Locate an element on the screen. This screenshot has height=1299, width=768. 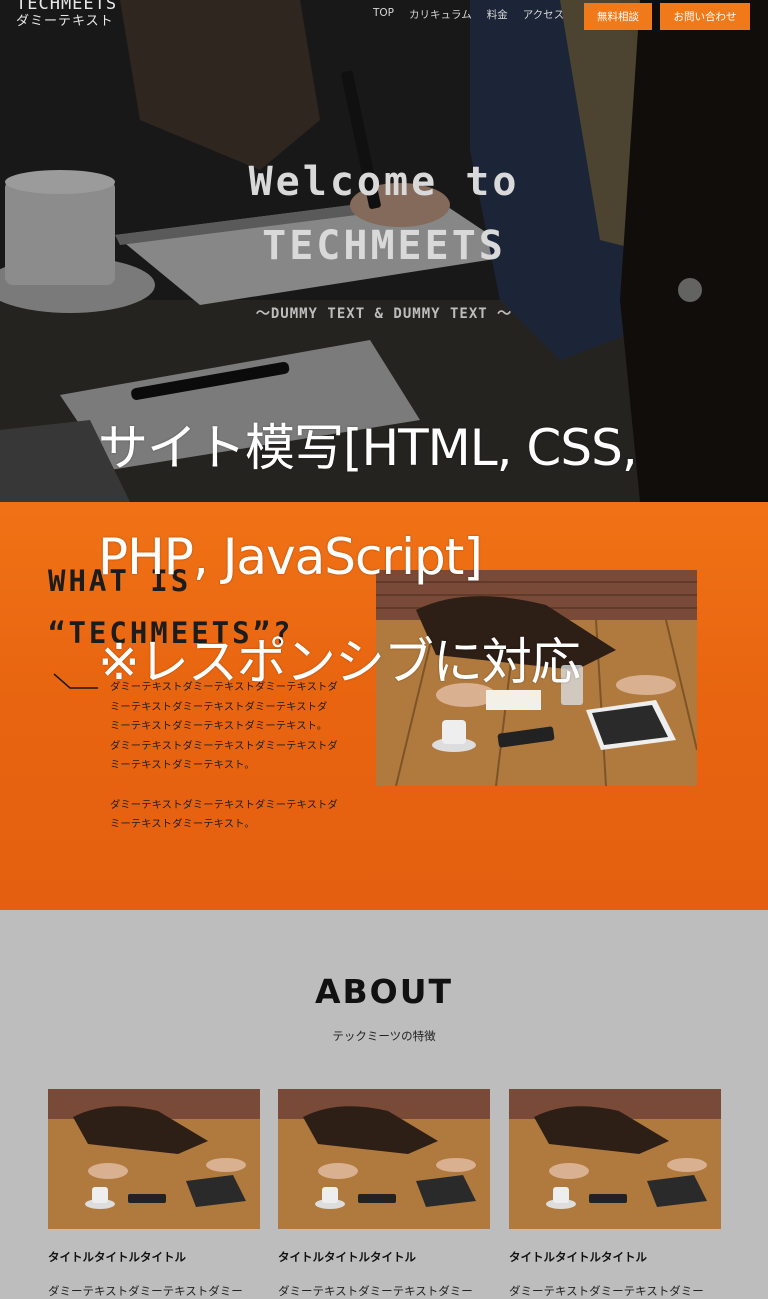
contact-button: お問い合わせ is located at coordinates (705, 16).